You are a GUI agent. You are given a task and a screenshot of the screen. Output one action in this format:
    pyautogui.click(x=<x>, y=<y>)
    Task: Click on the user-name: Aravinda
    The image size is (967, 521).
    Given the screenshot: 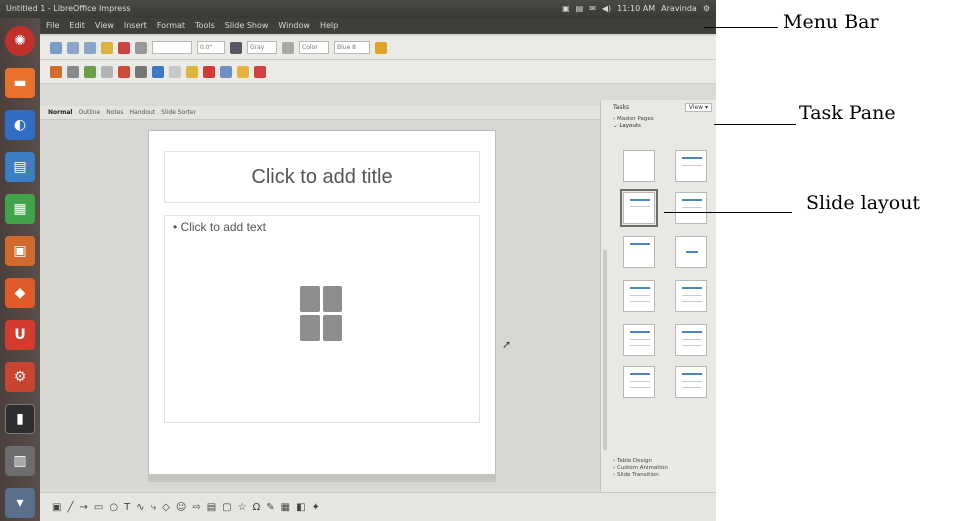 What is the action you would take?
    pyautogui.click(x=679, y=9)
    